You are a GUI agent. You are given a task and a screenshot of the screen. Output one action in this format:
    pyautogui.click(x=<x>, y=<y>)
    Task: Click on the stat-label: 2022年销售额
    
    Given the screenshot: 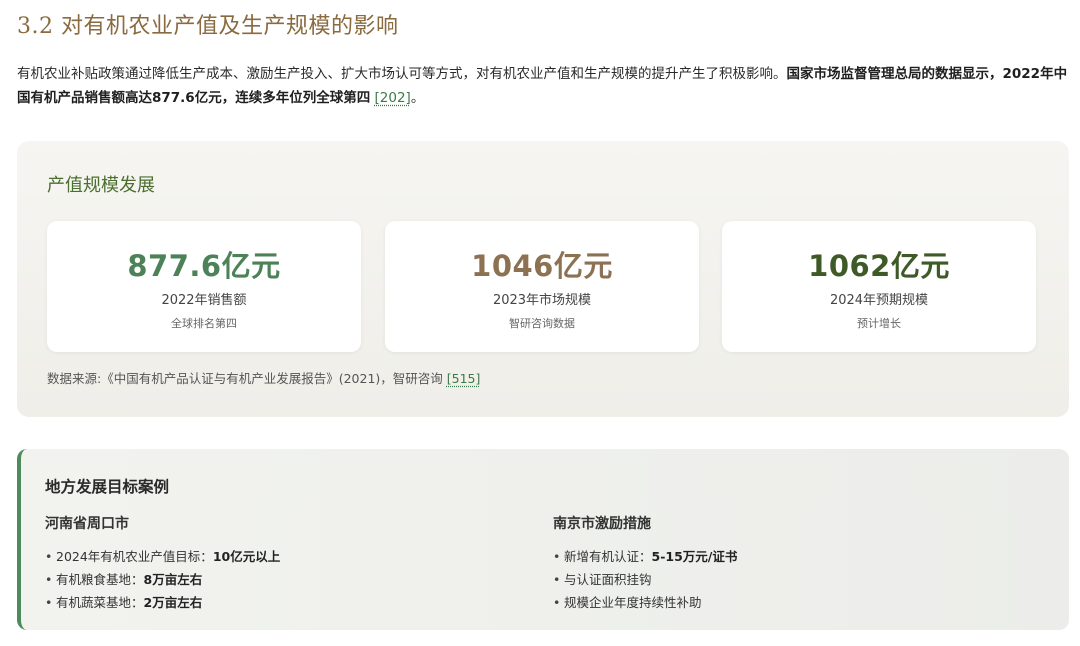 What is the action you would take?
    pyautogui.click(x=204, y=300)
    